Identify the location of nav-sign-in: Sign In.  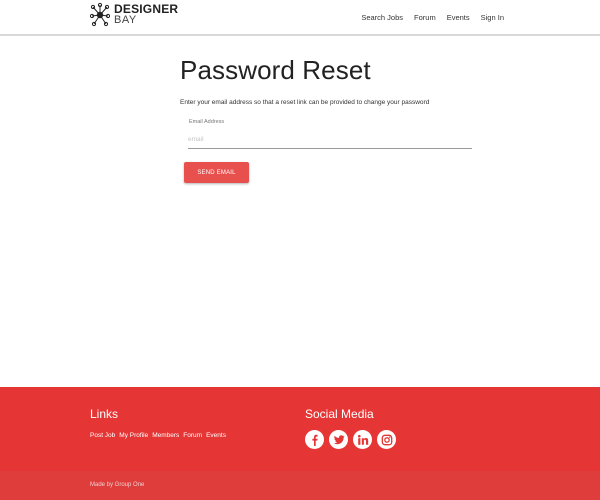
(492, 17).